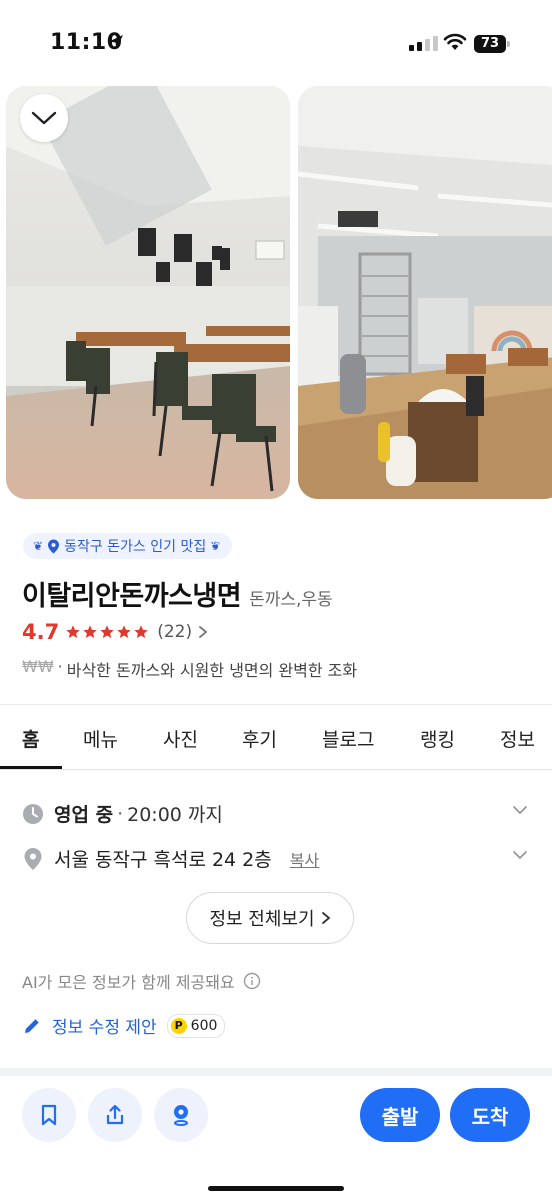  Describe the element at coordinates (204, 1025) in the screenshot. I see `points-value: 600` at that location.